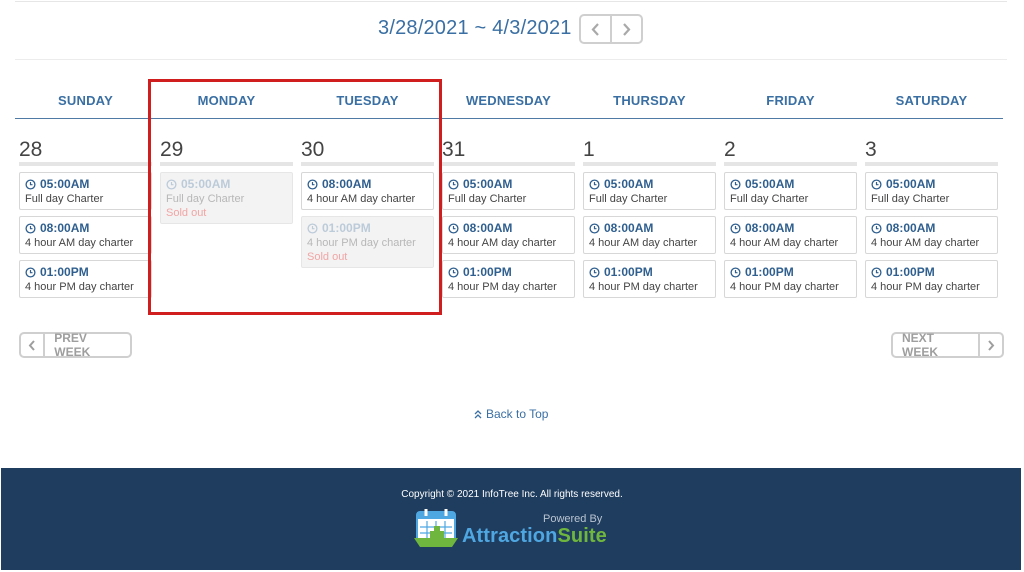  What do you see at coordinates (920, 345) in the screenshot?
I see `next-week-label: NEXT WEEK` at bounding box center [920, 345].